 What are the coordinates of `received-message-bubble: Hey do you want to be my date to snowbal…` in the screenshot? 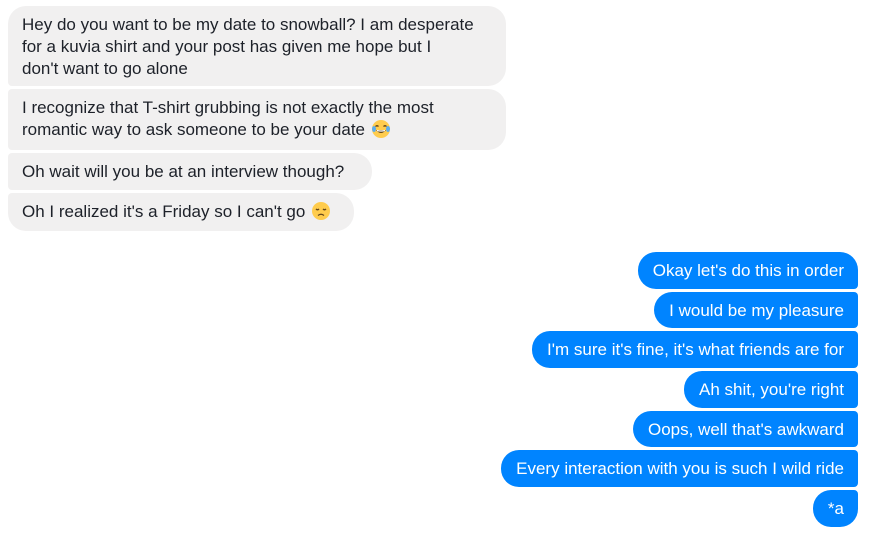 It's located at (257, 46).